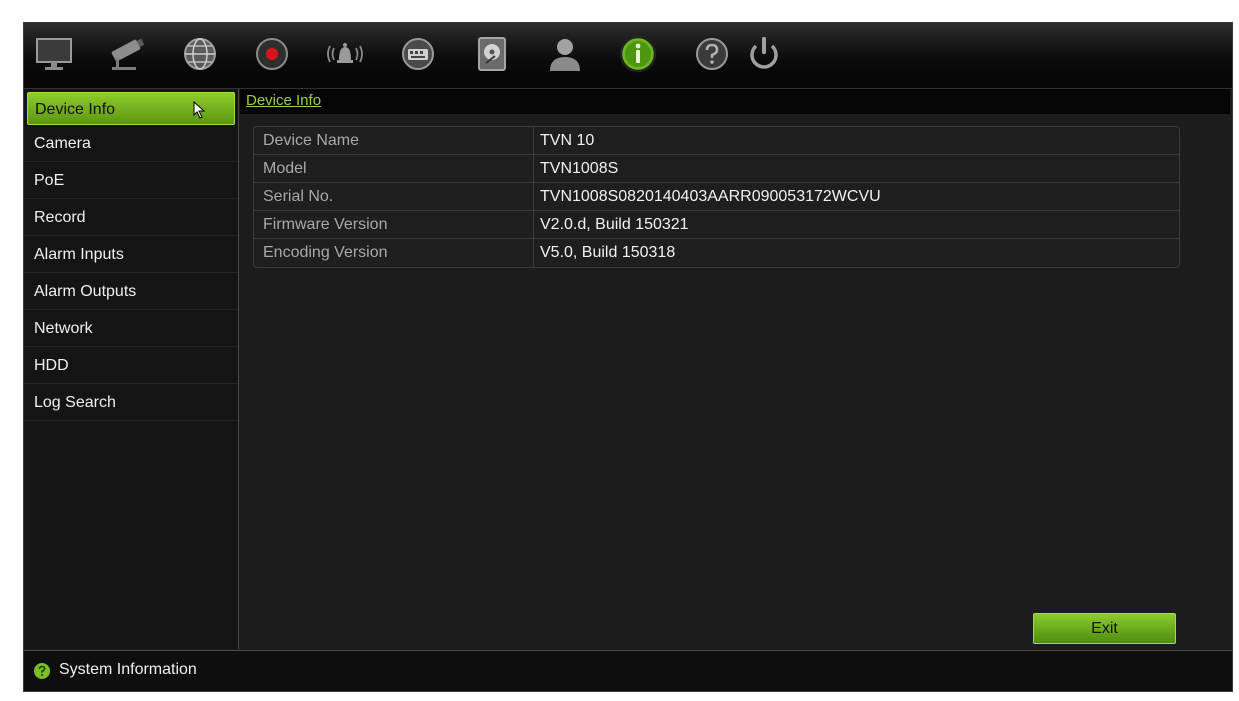 This screenshot has width=1239, height=701. I want to click on encoding-version-value: V5.0, Build 150318, so click(608, 252).